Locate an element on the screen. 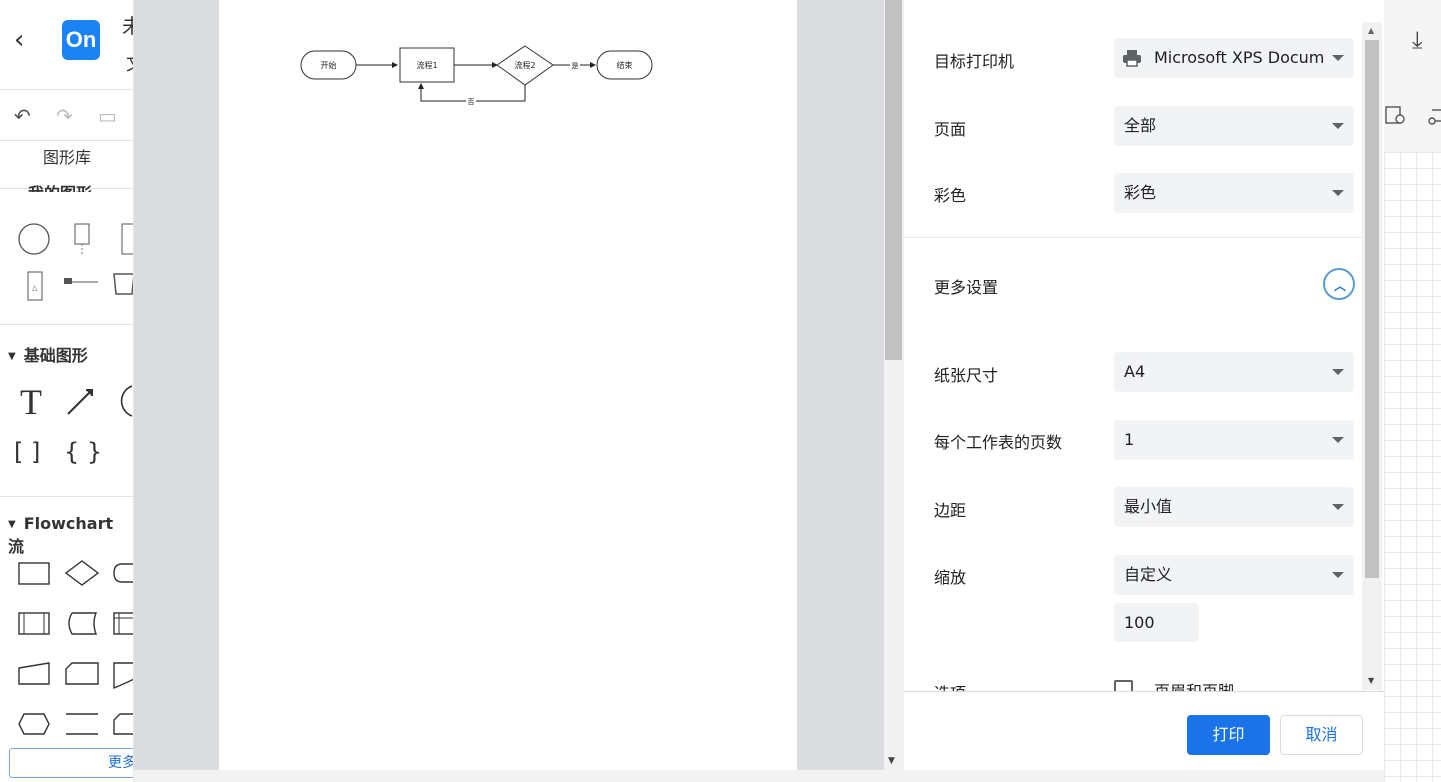 The width and height of the screenshot is (1441, 782). collapse-more-settings-button: ︿ is located at coordinates (1339, 284).